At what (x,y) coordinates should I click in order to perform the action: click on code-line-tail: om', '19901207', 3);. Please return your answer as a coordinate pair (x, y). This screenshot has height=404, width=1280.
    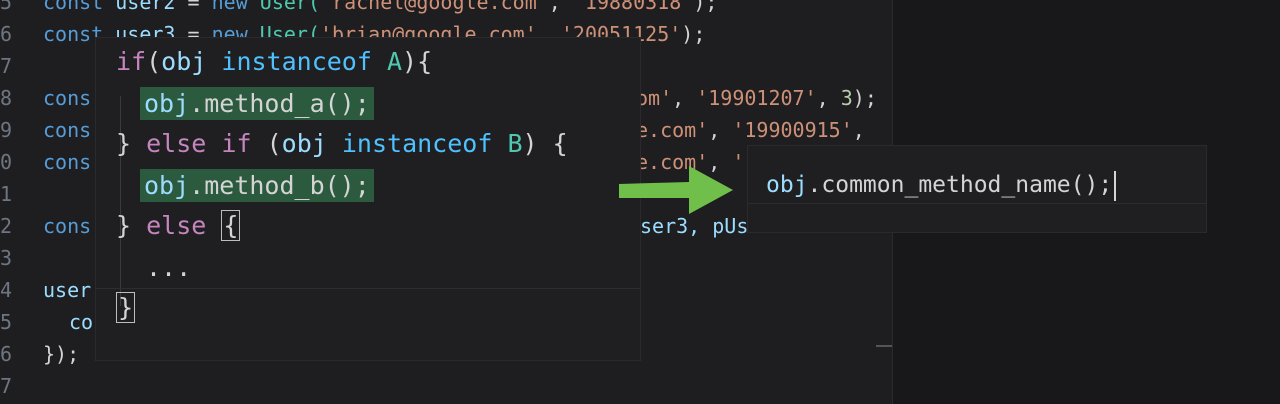
    Looking at the image, I should click on (756, 98).